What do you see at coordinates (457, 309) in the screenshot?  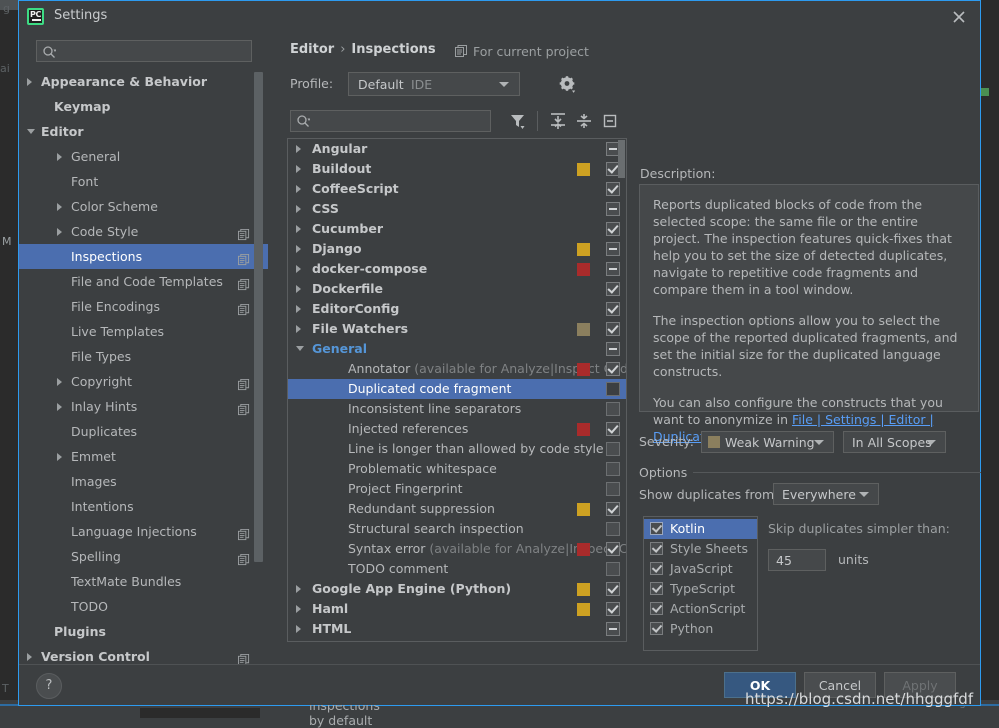 I see `inspection-row: EditorConfig` at bounding box center [457, 309].